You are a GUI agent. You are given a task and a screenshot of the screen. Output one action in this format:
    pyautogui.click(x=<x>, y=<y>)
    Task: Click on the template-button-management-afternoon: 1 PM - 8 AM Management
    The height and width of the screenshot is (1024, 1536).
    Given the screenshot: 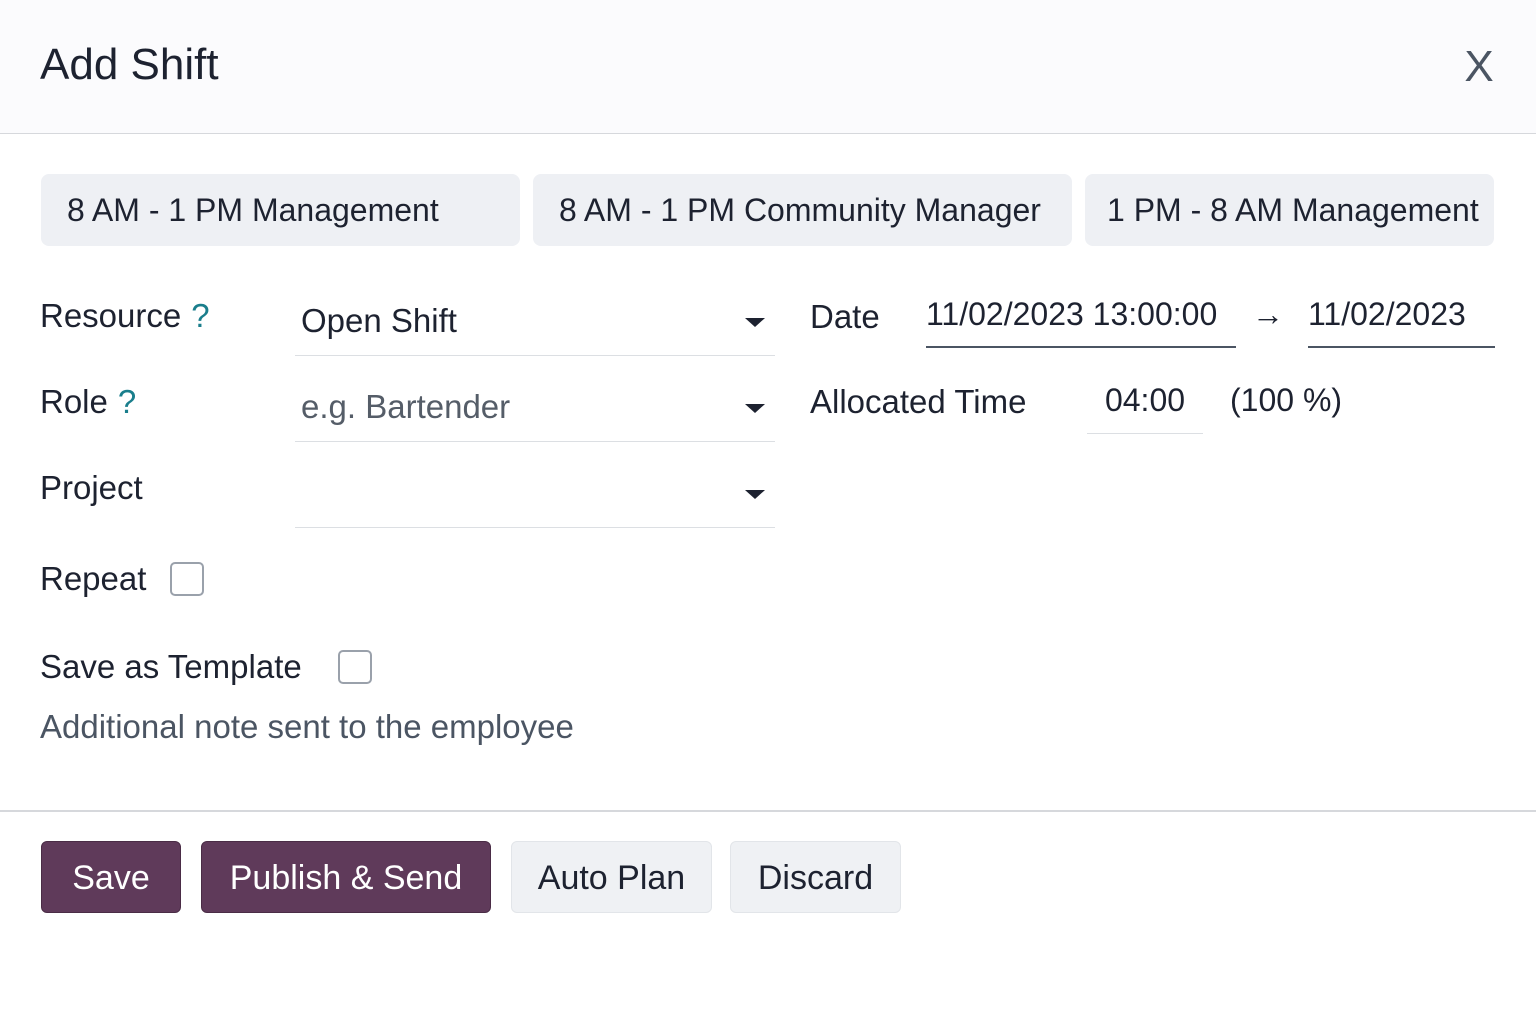 What is the action you would take?
    pyautogui.click(x=1289, y=210)
    